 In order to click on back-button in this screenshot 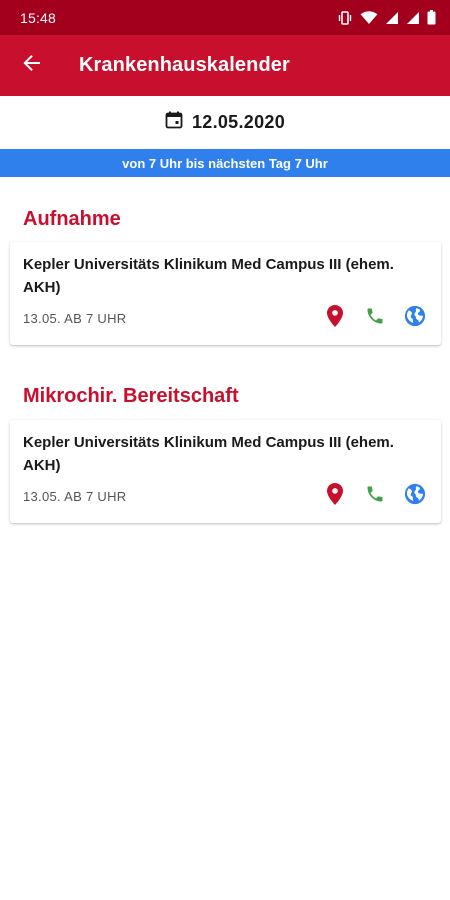, I will do `click(32, 65)`.